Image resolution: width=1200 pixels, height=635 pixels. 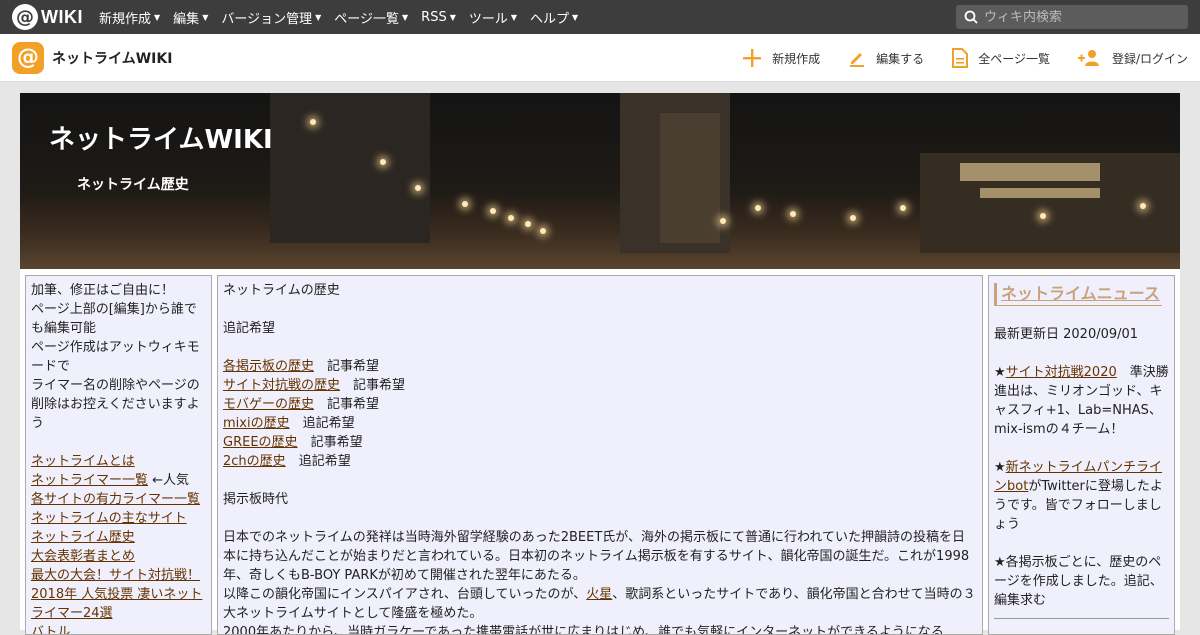 I want to click on pencil-icon, so click(x=857, y=60).